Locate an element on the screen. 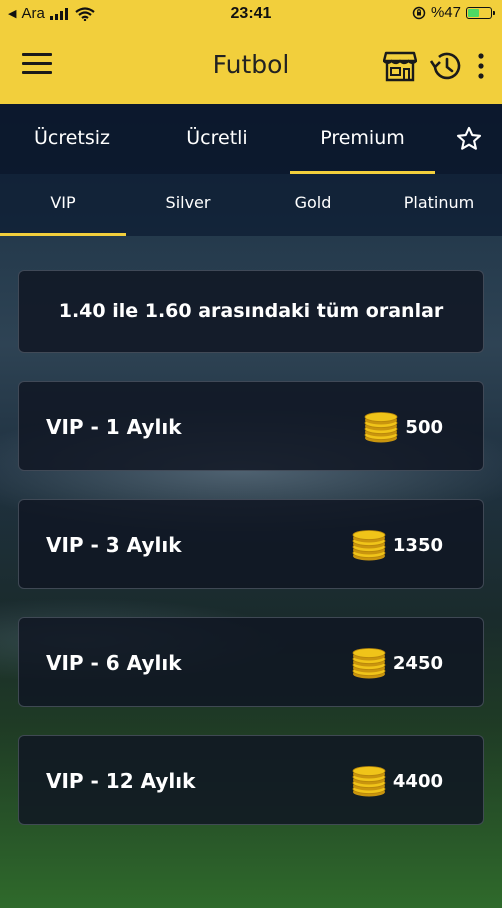 The height and width of the screenshot is (908, 502). tab-premium: Premium is located at coordinates (362, 139).